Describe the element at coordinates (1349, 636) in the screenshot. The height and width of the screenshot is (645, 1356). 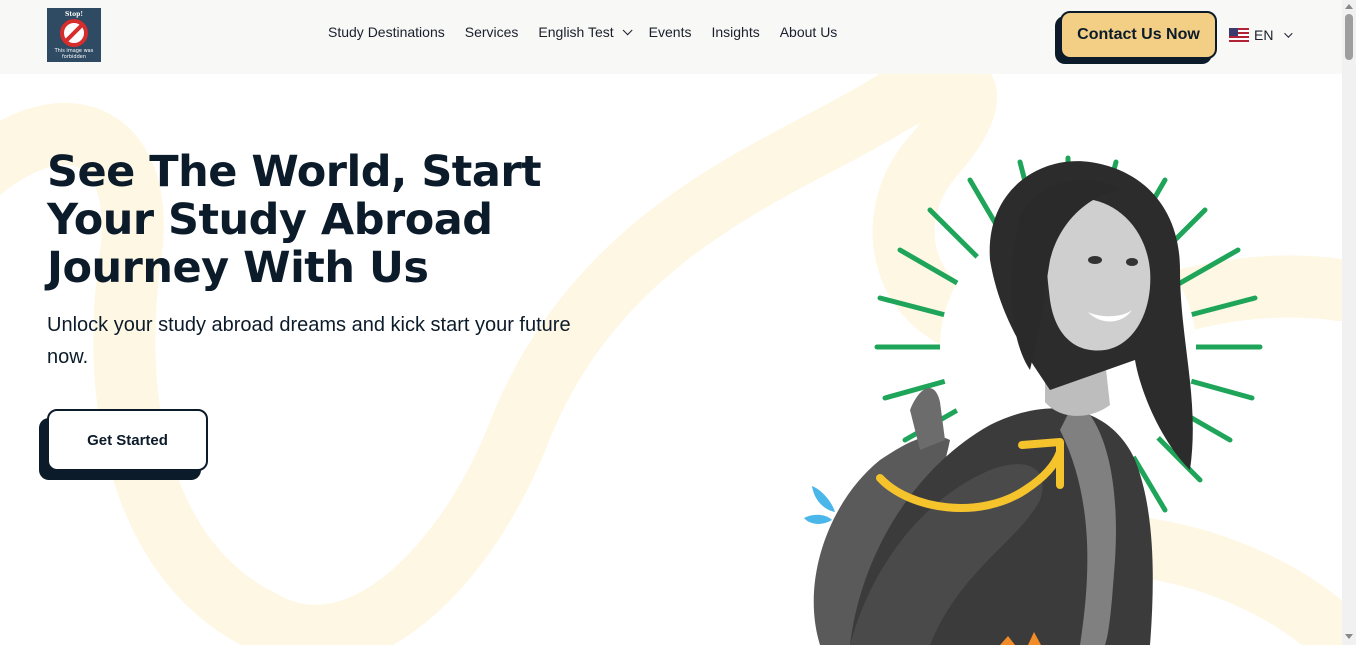
I see `scroll-down-arrow-icon` at that location.